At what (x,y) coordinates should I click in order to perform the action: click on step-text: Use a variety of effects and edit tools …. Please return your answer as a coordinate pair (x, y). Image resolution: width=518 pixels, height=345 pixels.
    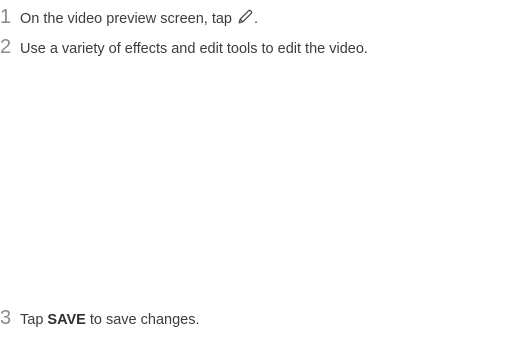
    Looking at the image, I should click on (194, 49).